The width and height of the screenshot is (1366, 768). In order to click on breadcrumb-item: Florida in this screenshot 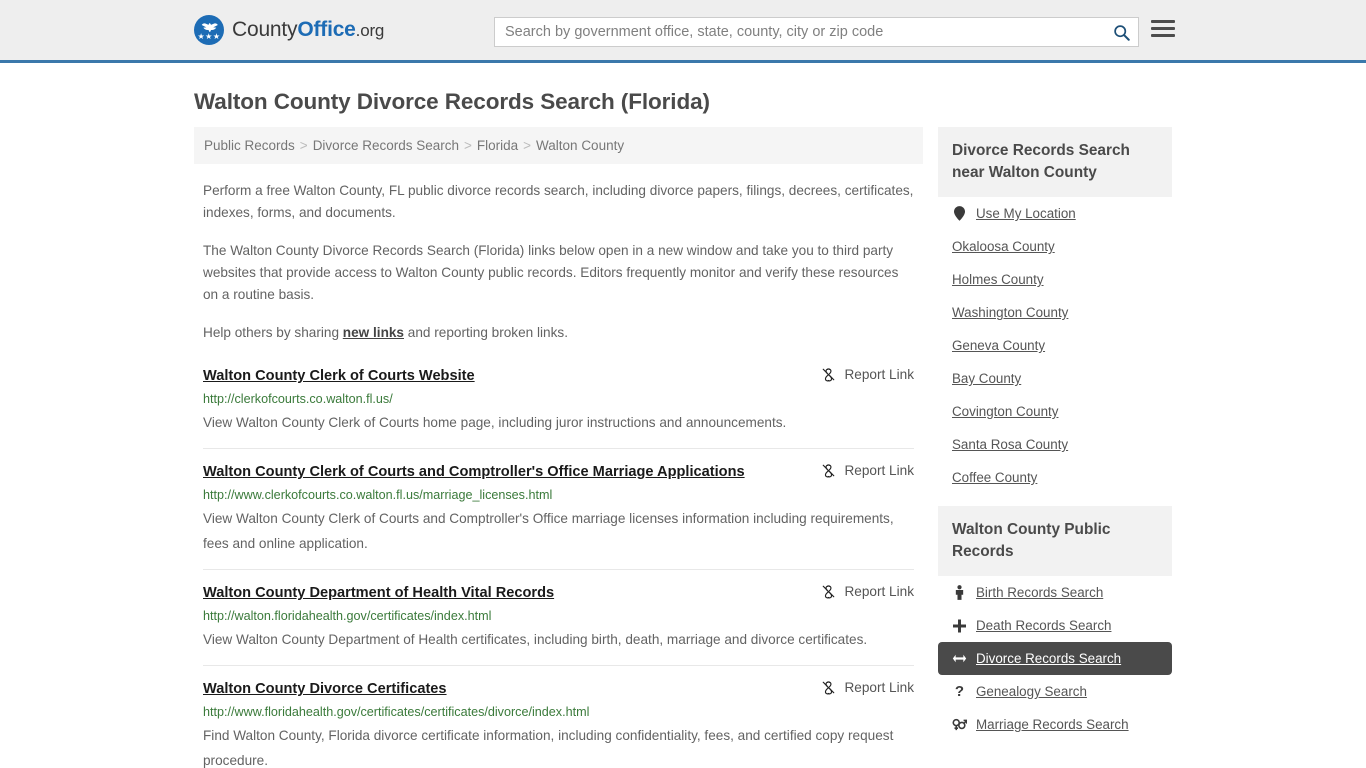, I will do `click(497, 145)`.